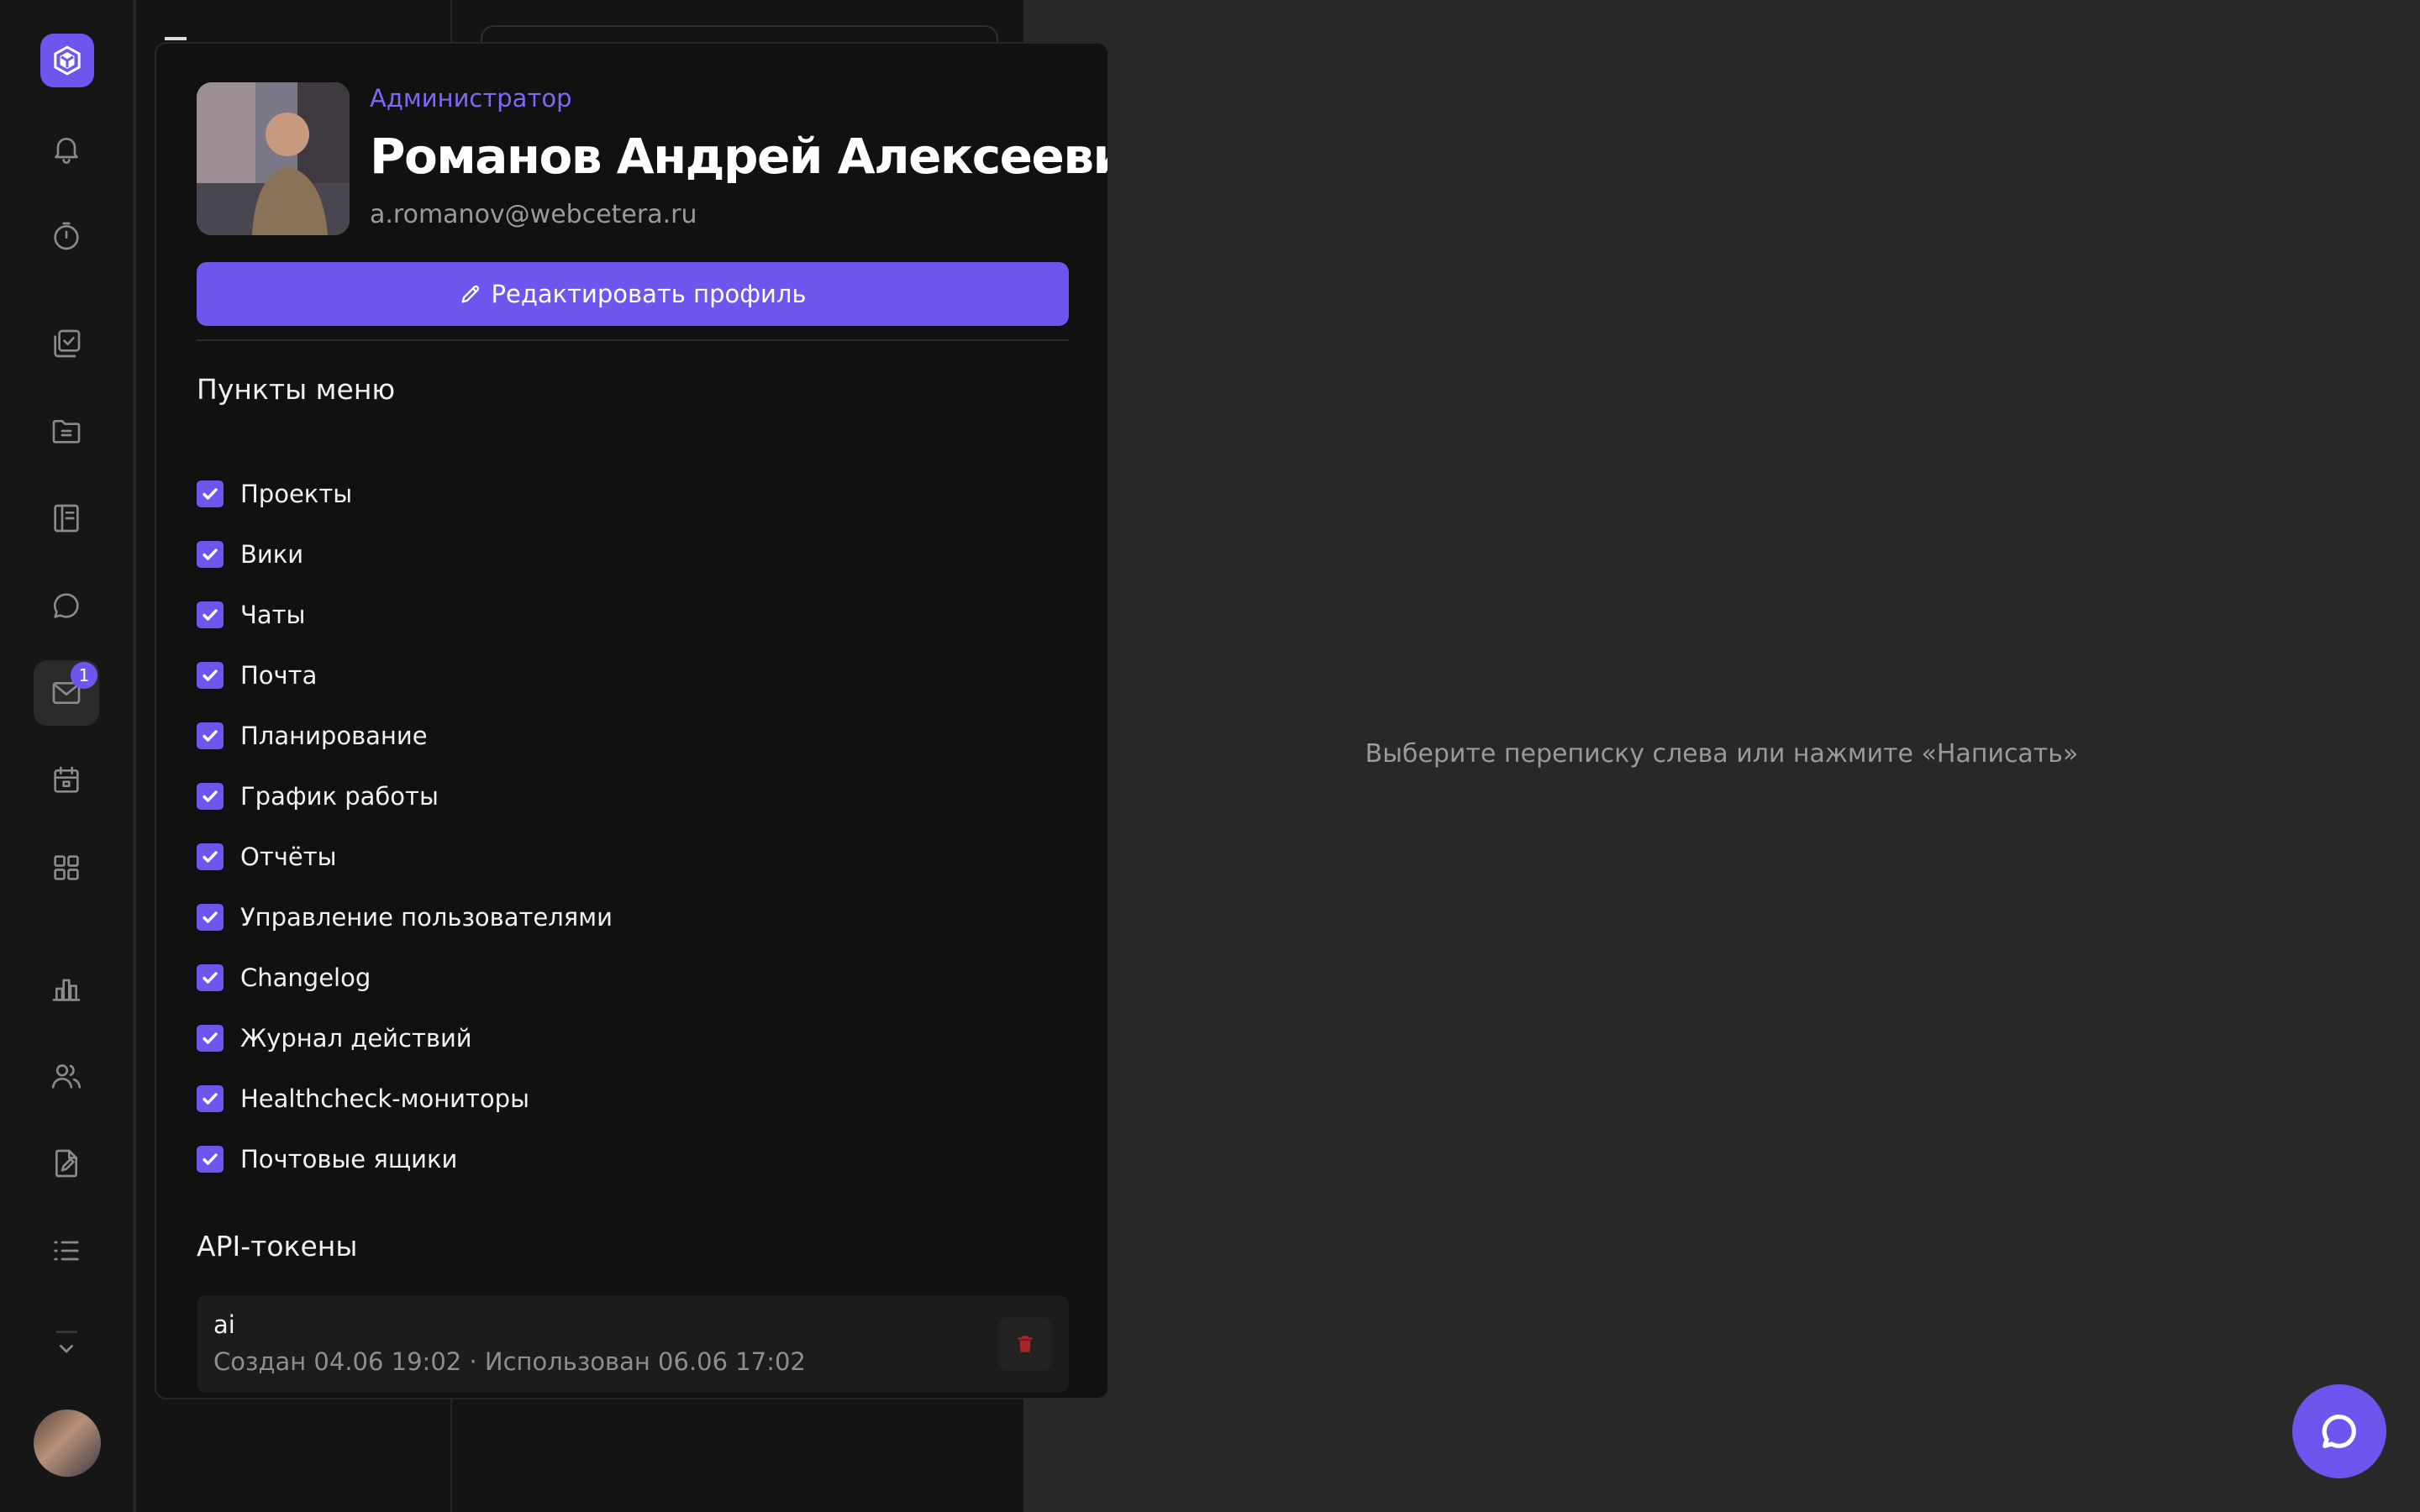 The height and width of the screenshot is (1512, 2420). I want to click on delete-token-button, so click(1025, 1344).